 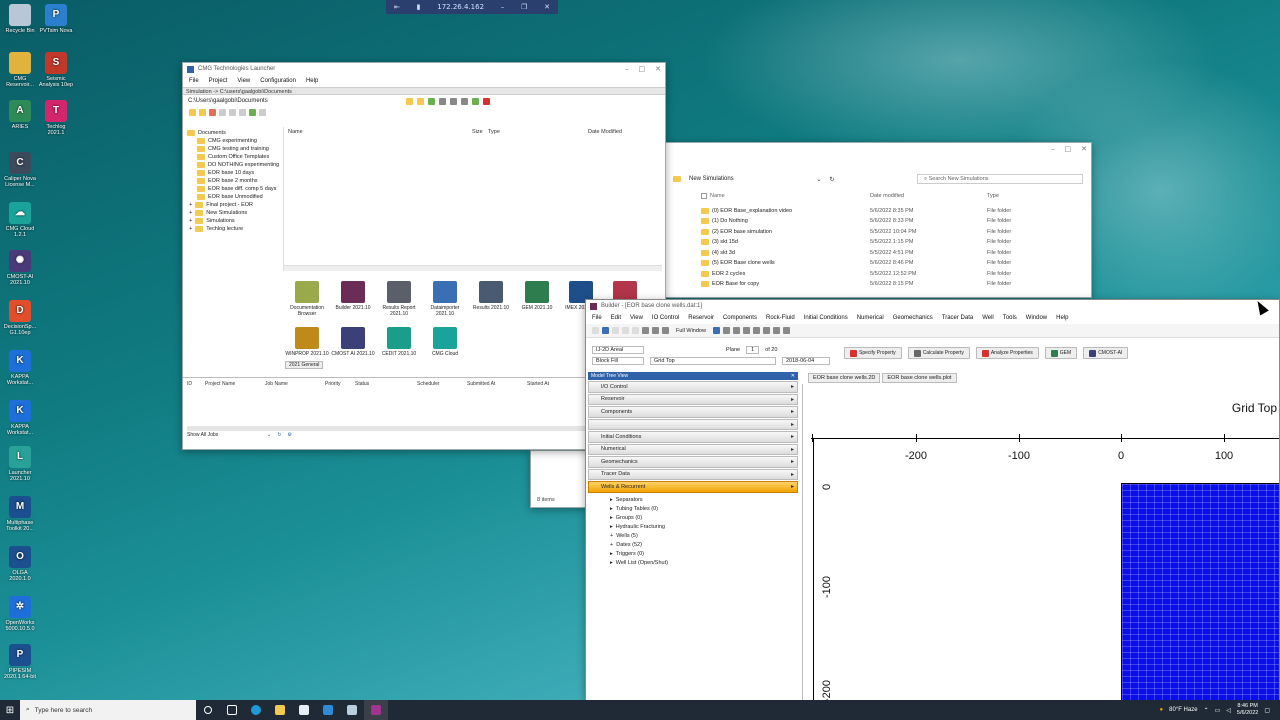 I want to click on tree-item: ▸ Separators, so click(x=693, y=500).